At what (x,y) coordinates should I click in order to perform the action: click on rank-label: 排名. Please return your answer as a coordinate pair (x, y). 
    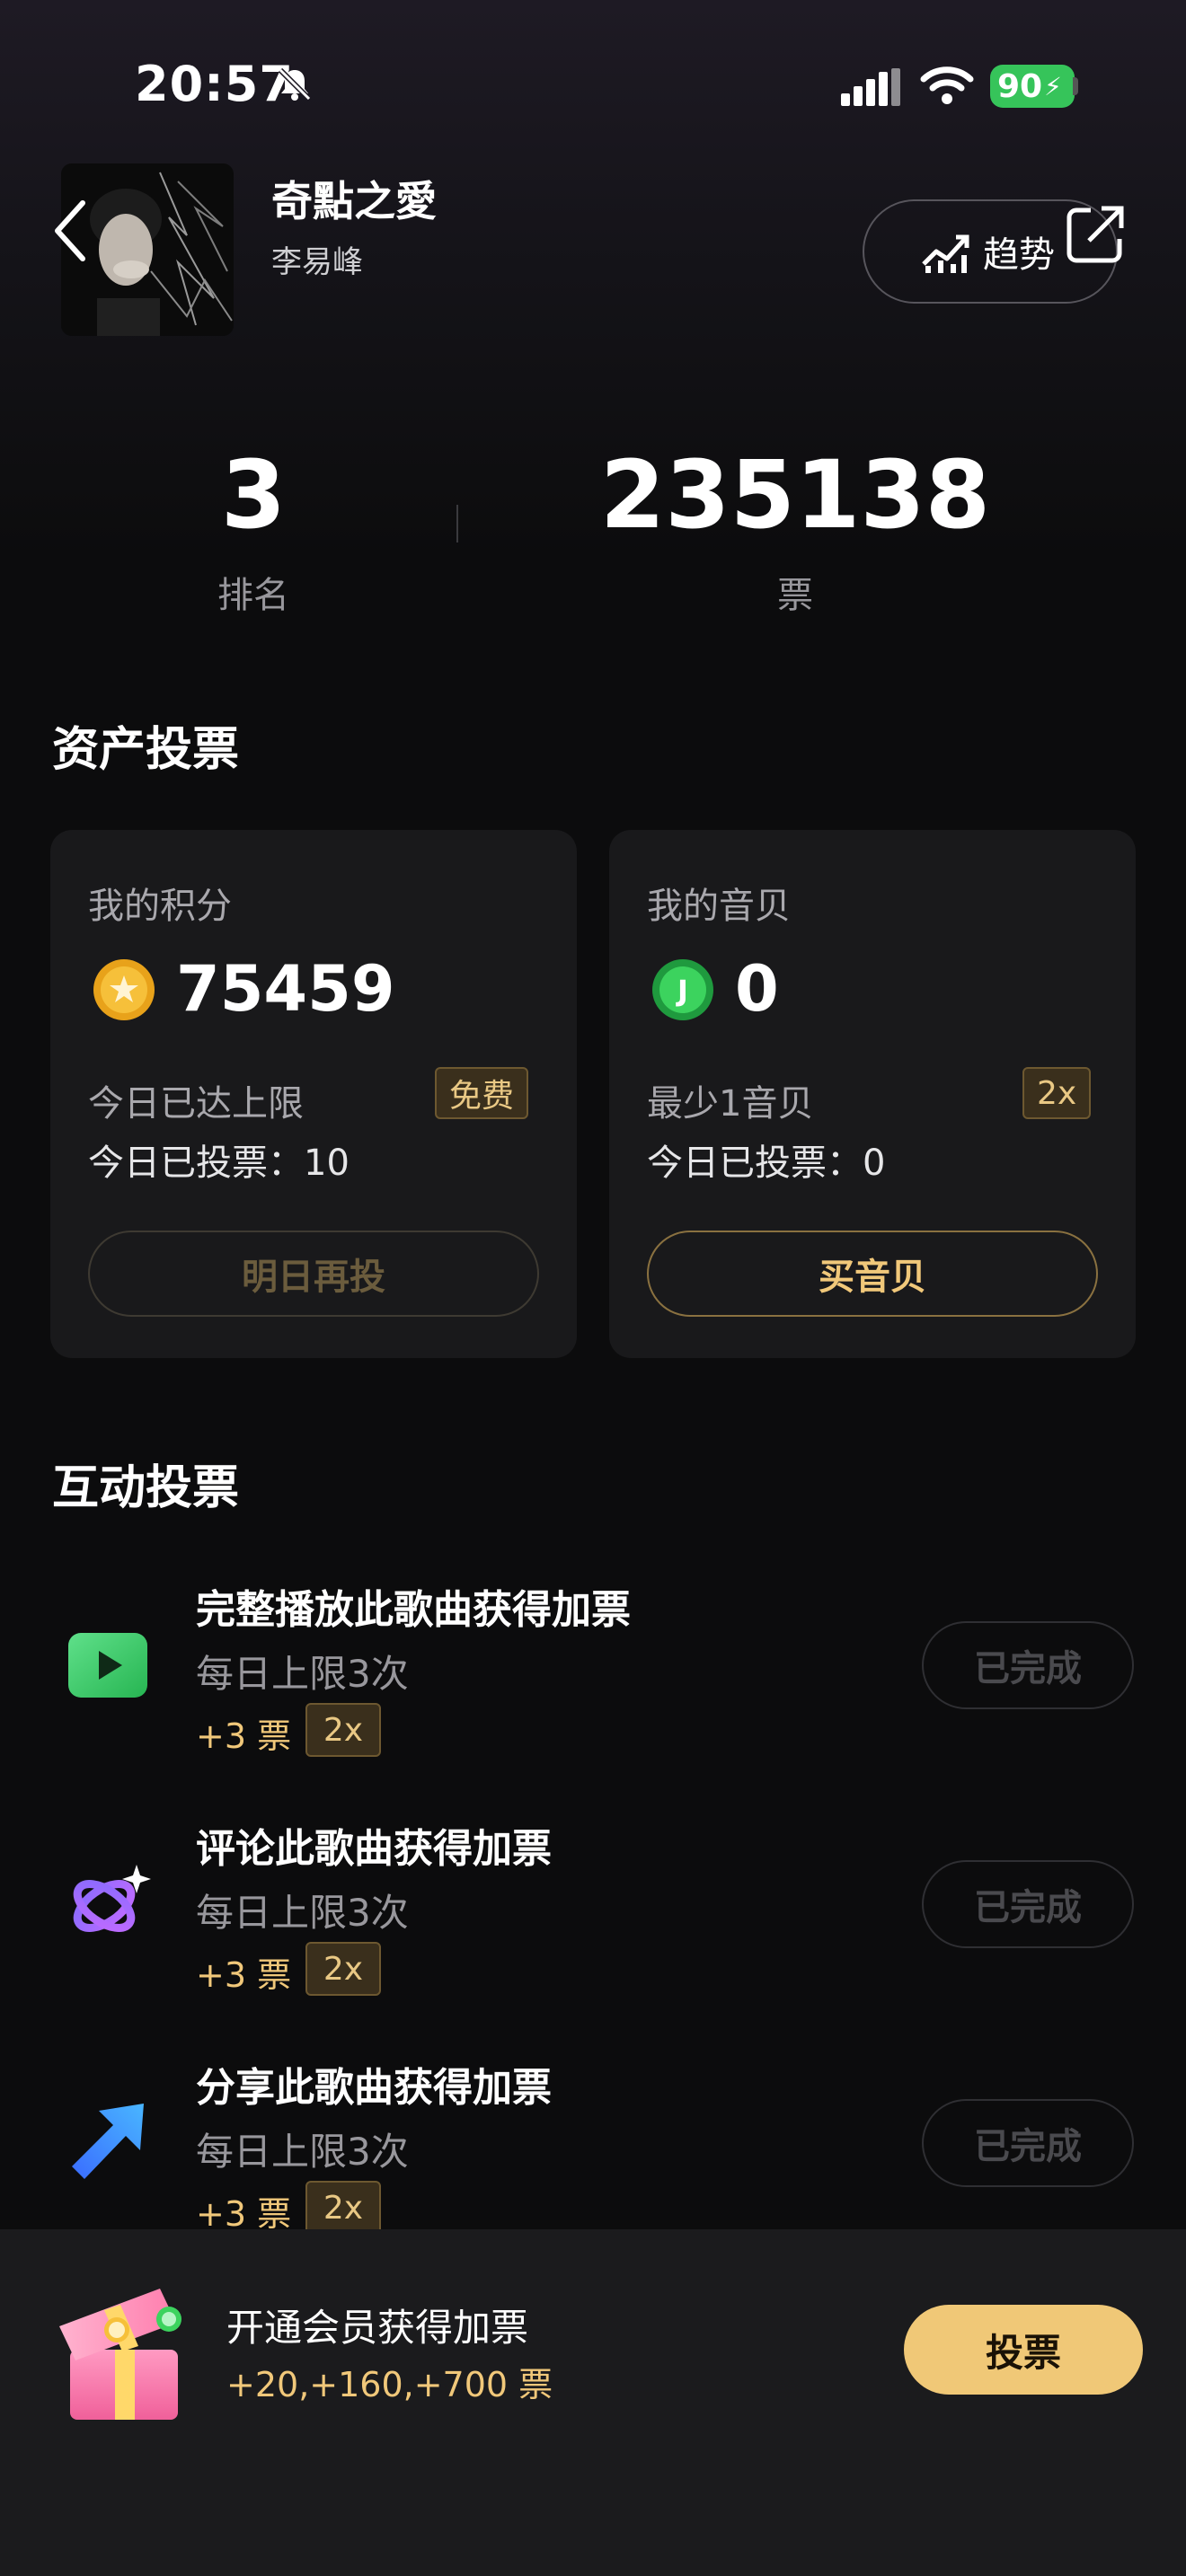
    Looking at the image, I should click on (253, 595).